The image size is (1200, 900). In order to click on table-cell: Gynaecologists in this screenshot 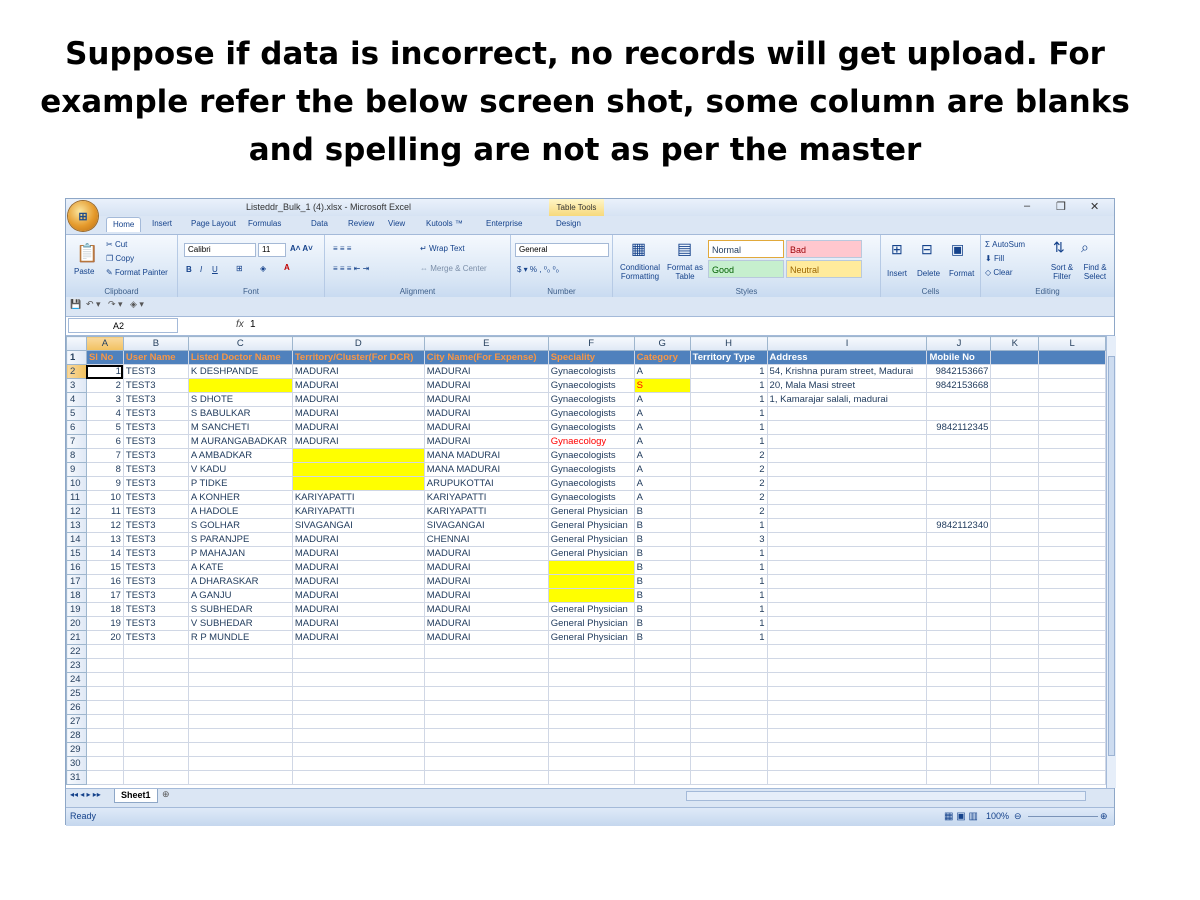, I will do `click(591, 483)`.